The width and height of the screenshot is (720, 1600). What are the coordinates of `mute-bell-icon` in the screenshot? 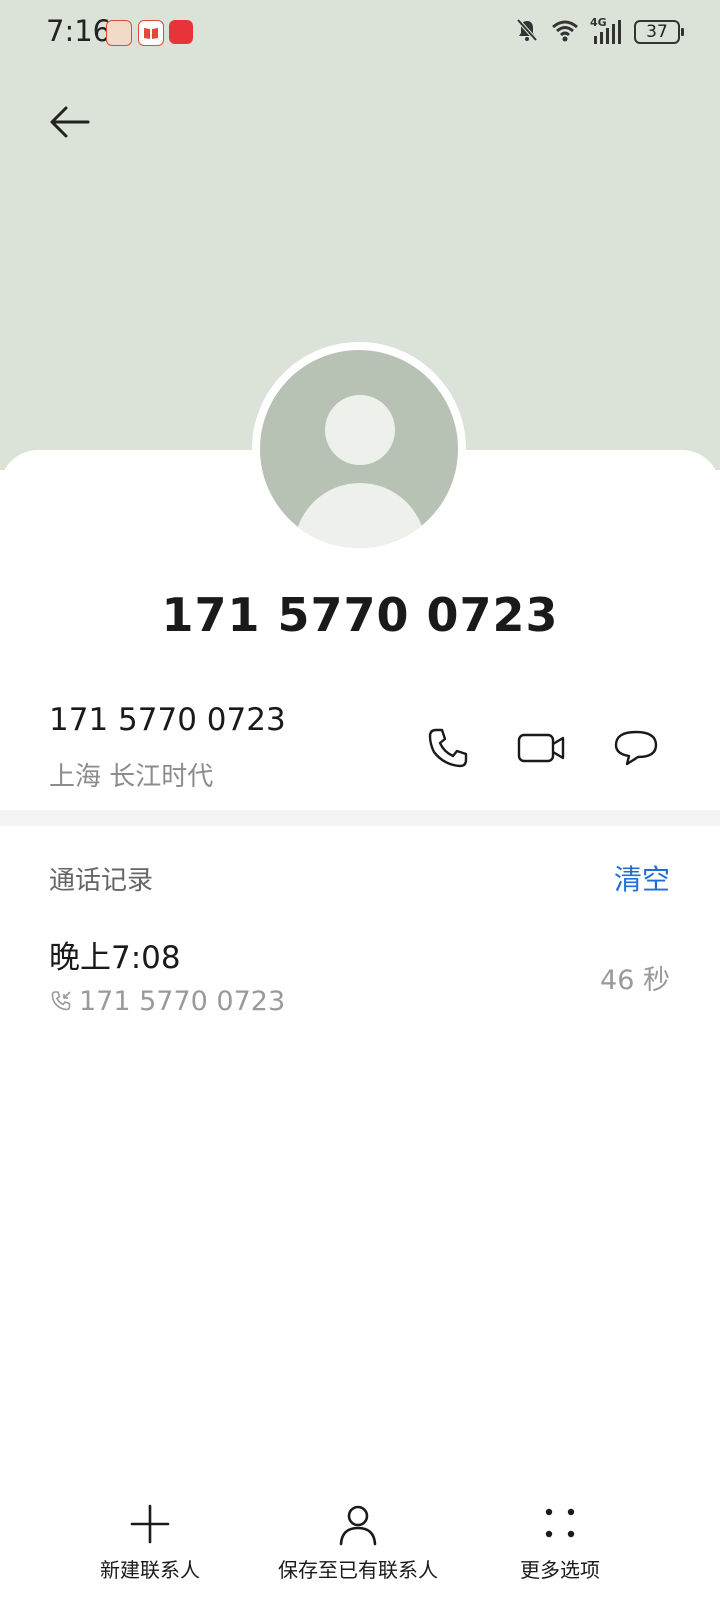 It's located at (527, 32).